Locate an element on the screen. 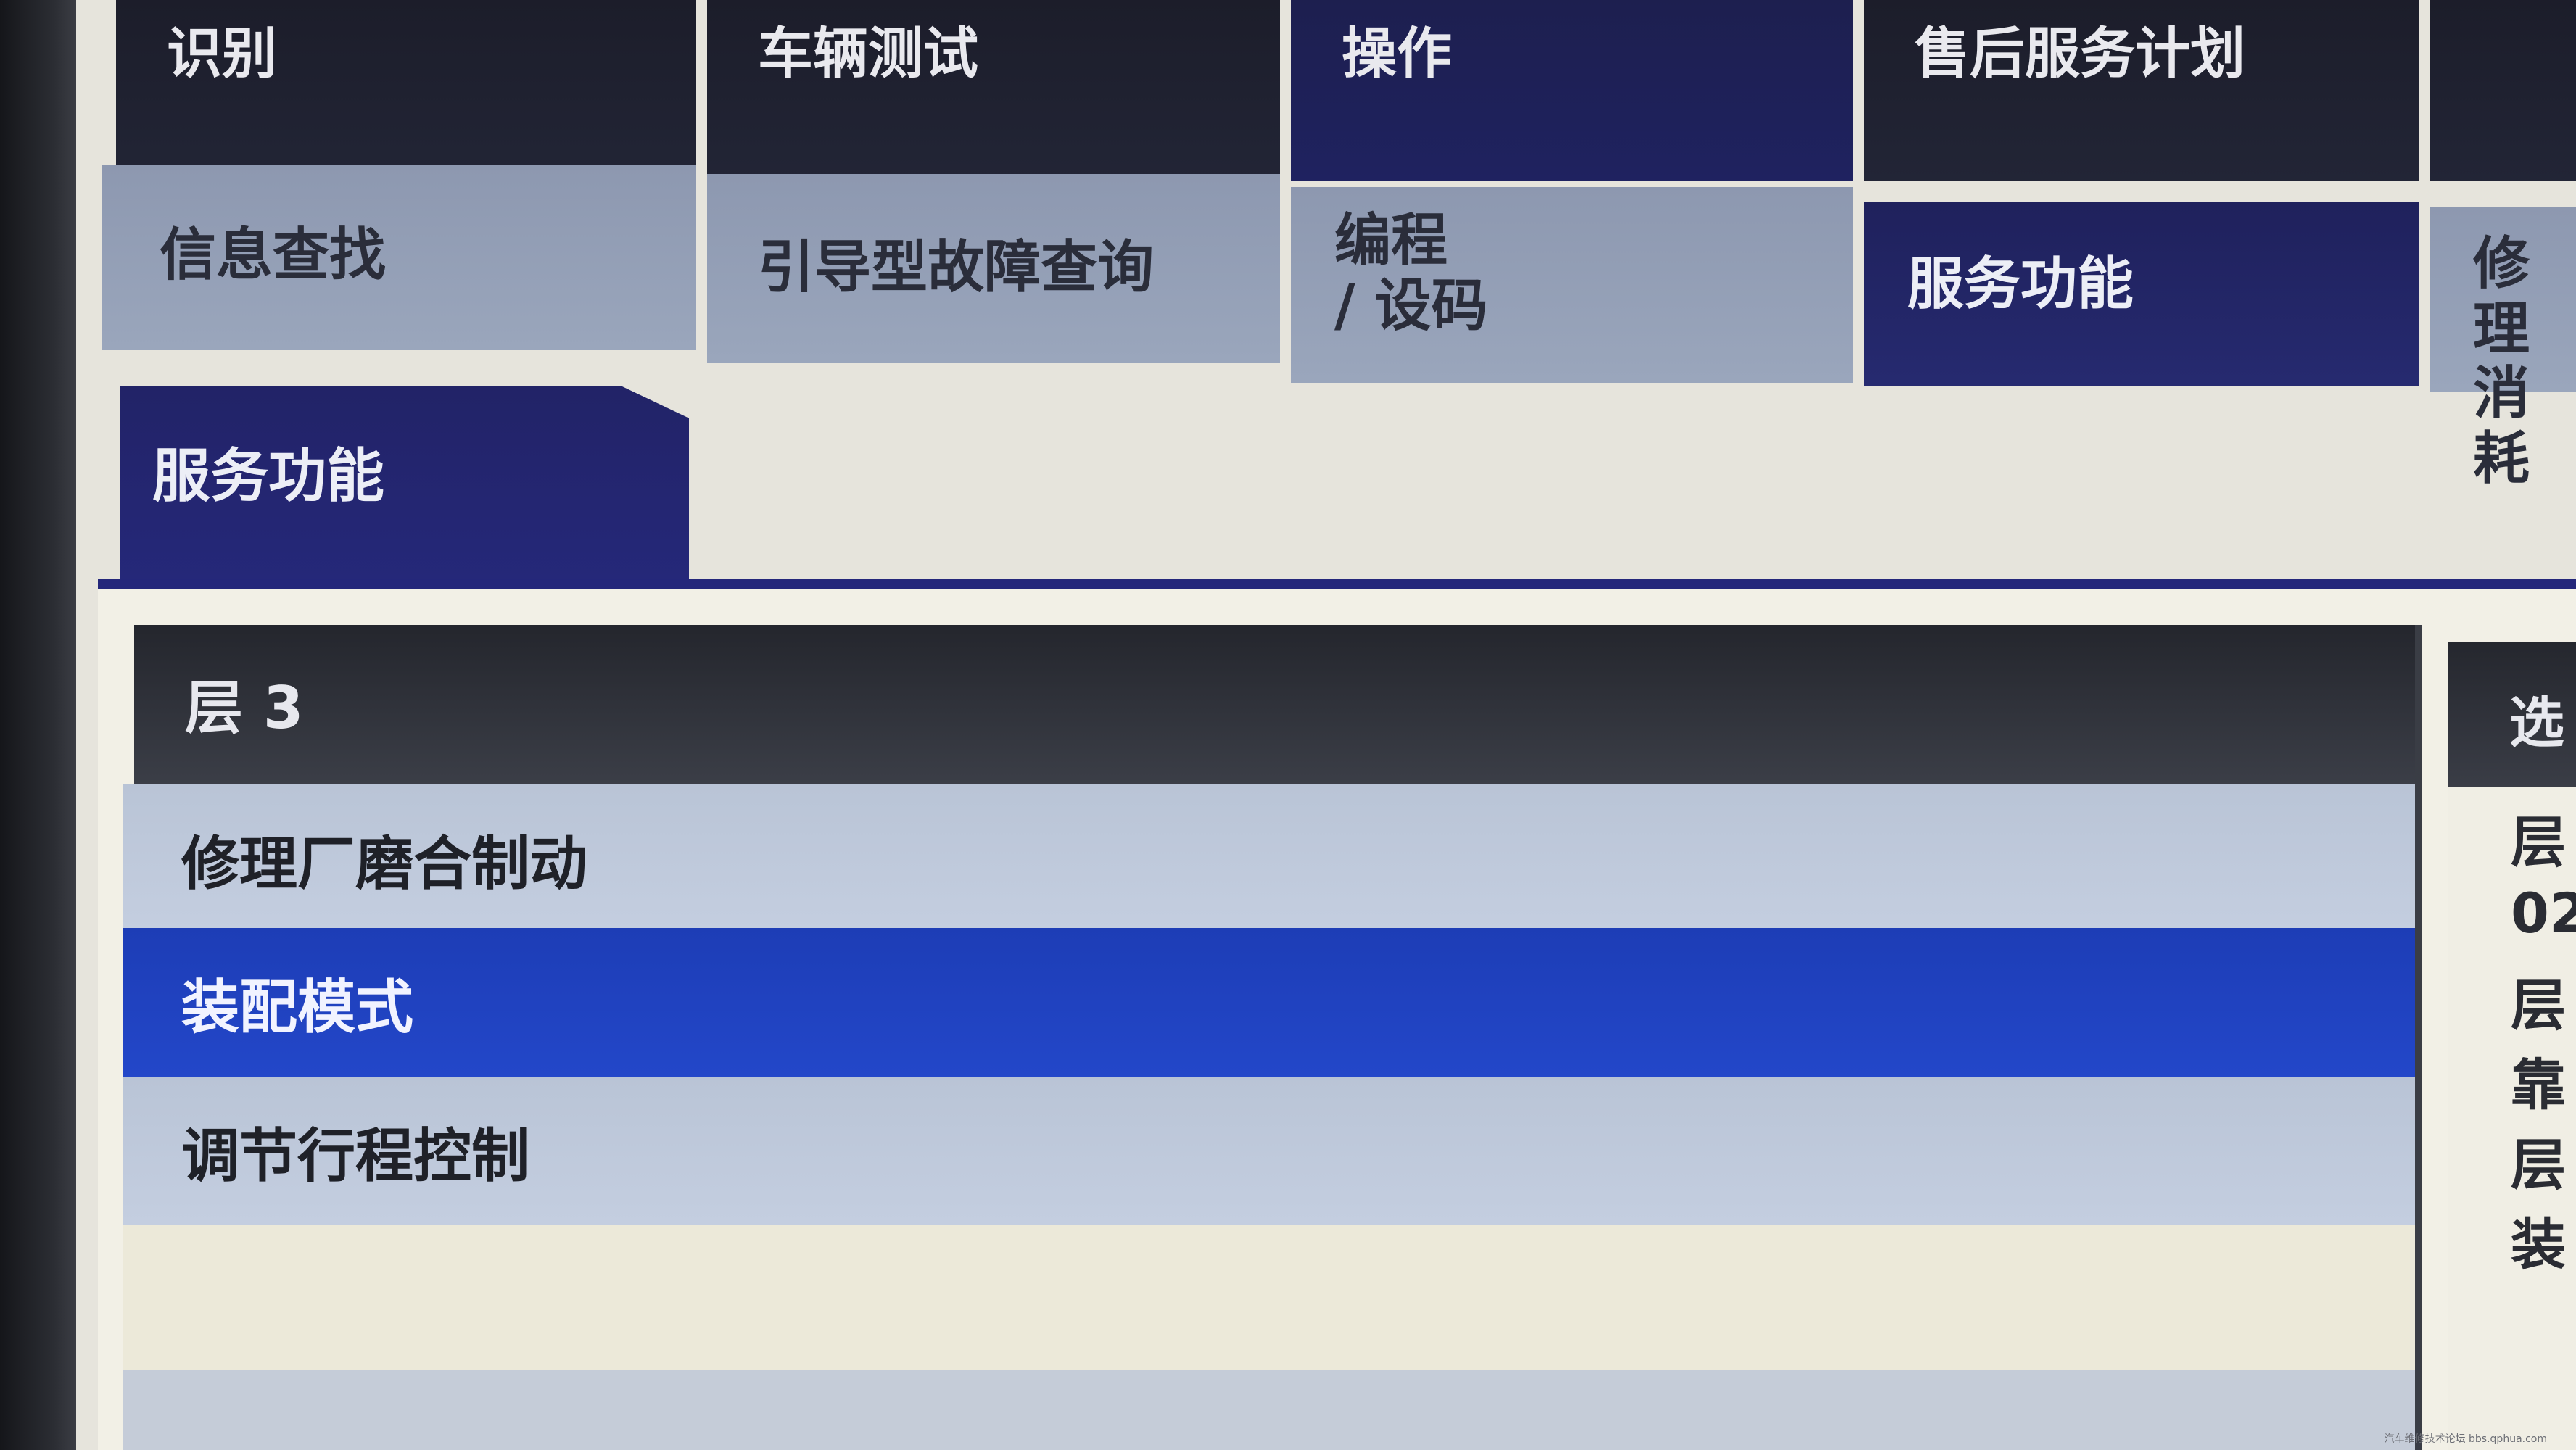  panel-header: 层 3 is located at coordinates (1274, 704).